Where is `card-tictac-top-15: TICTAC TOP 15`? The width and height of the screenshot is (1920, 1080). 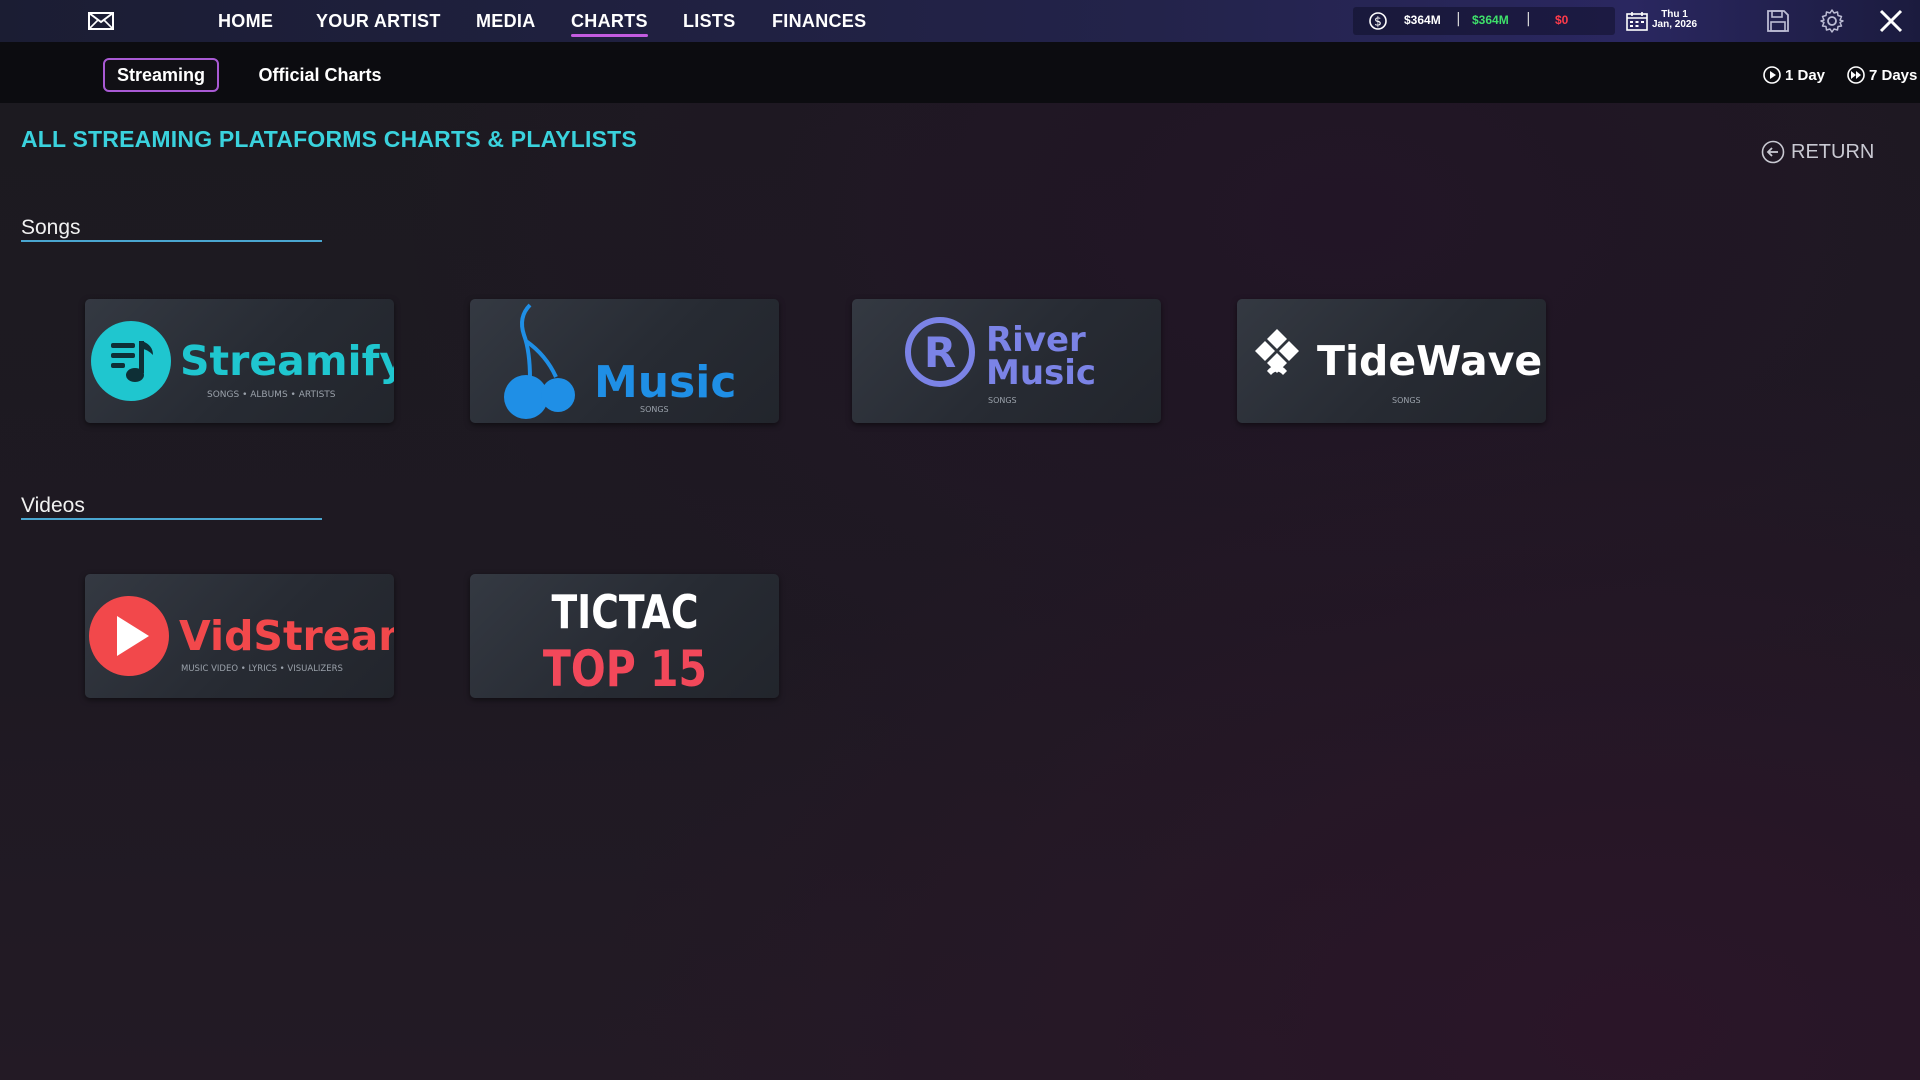 card-tictac-top-15: TICTAC TOP 15 is located at coordinates (624, 636).